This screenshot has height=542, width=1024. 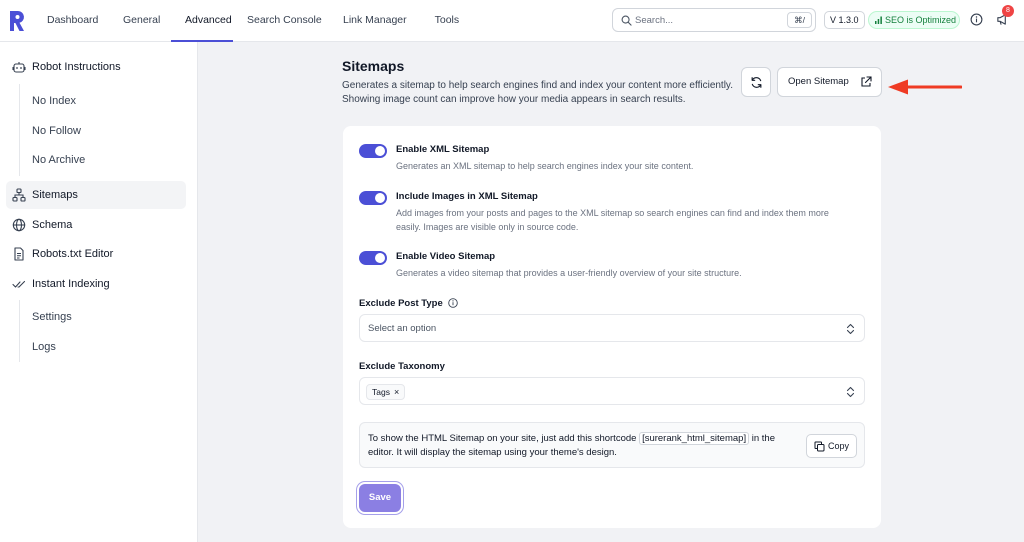 What do you see at coordinates (396, 392) in the screenshot?
I see `remove-tag-icon: ×` at bounding box center [396, 392].